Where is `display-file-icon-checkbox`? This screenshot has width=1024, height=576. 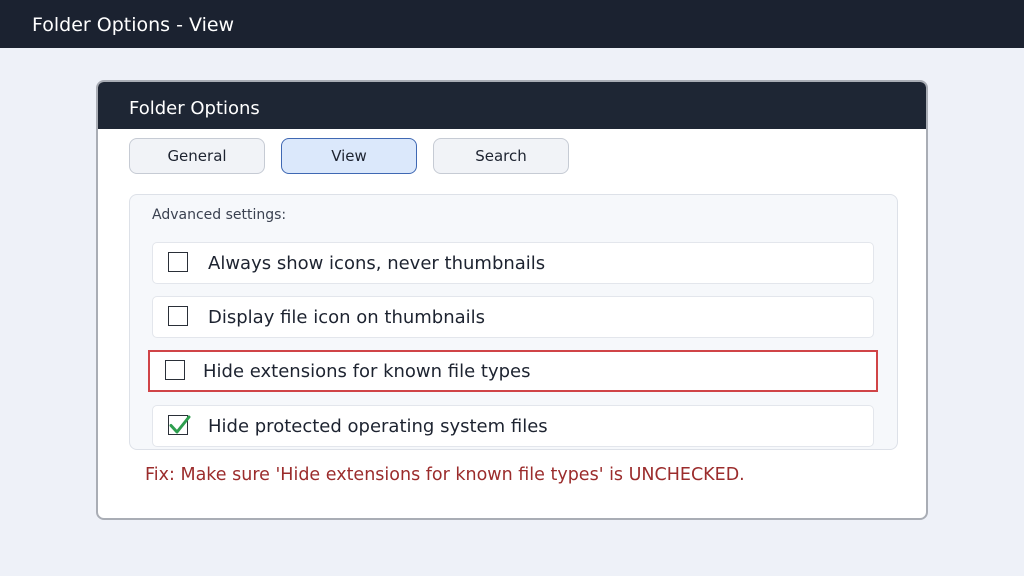
display-file-icon-checkbox is located at coordinates (178, 316).